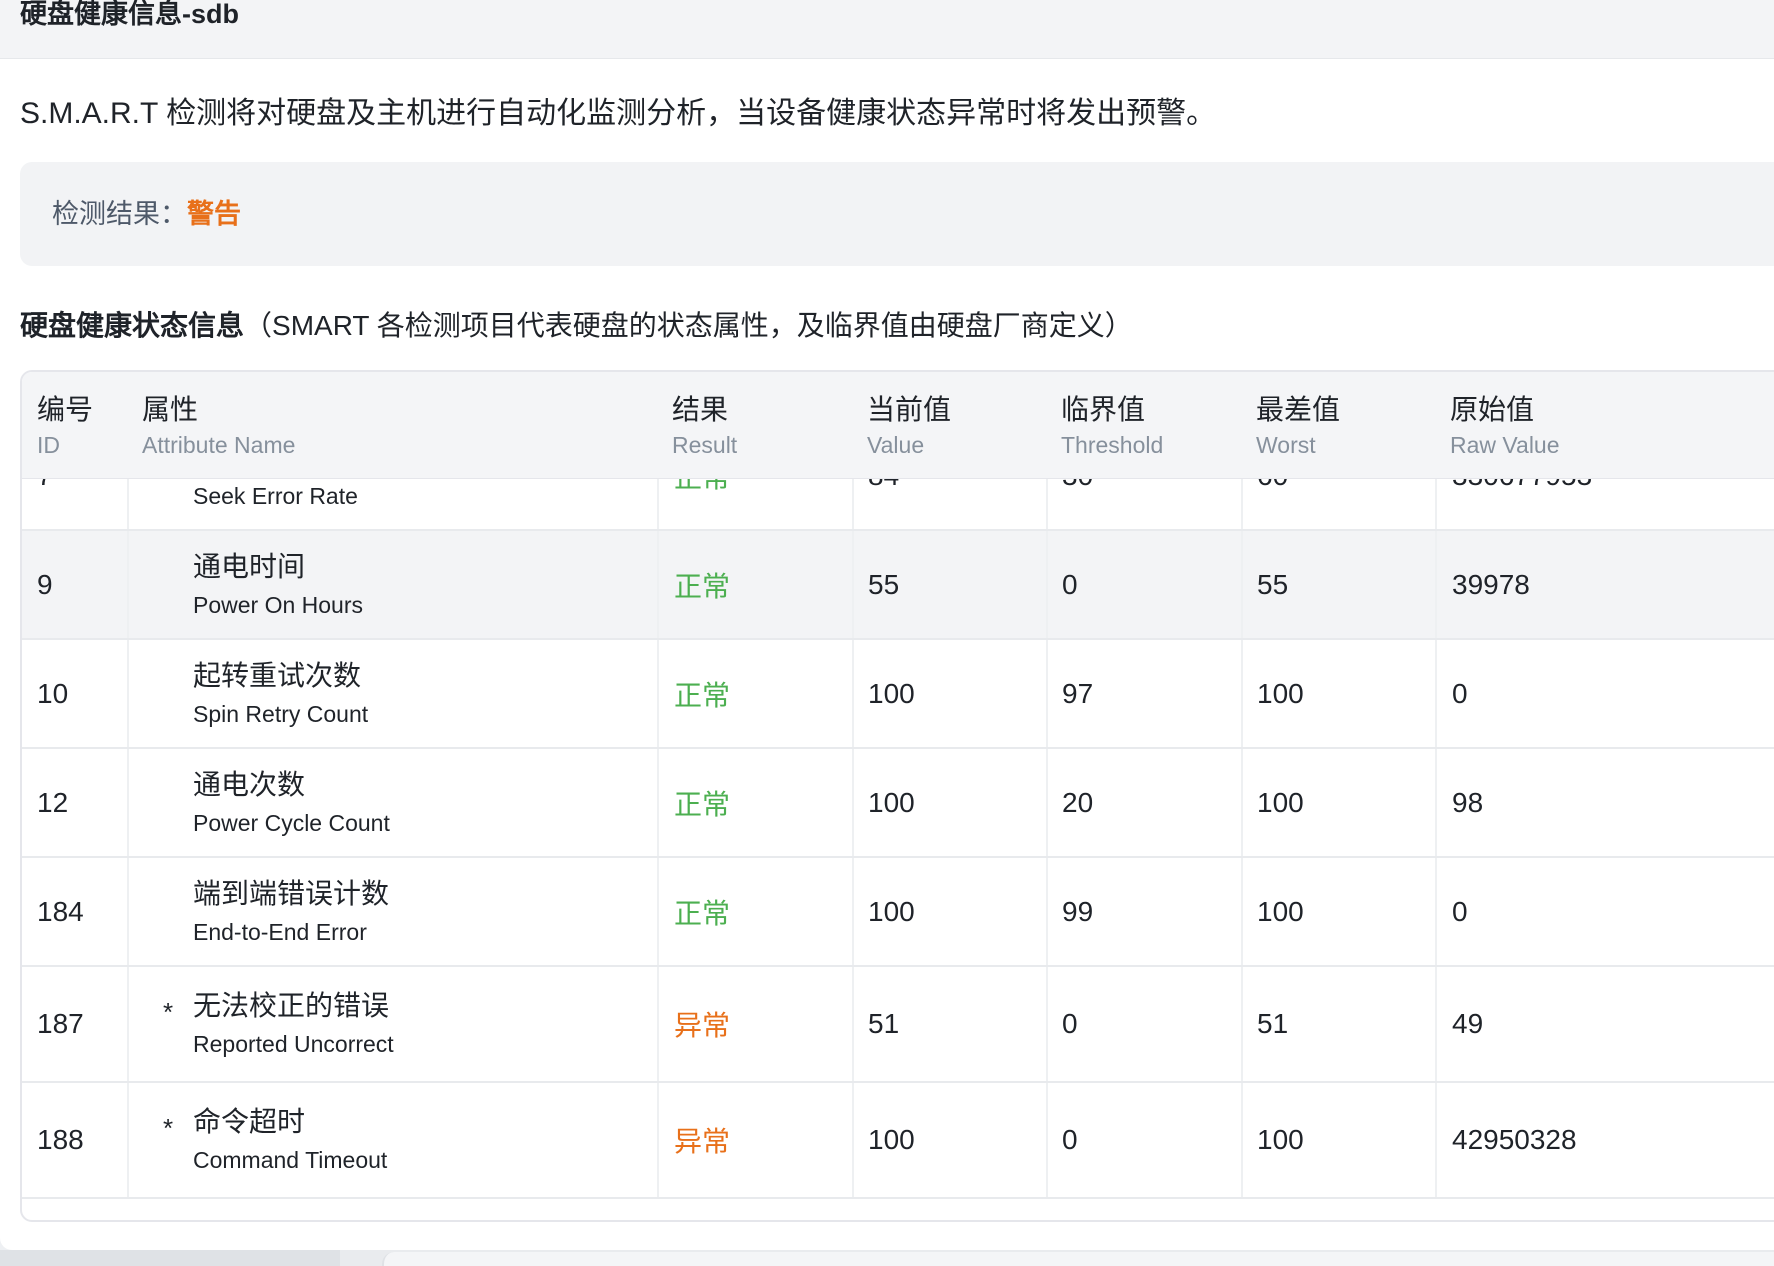 The height and width of the screenshot is (1266, 1774). What do you see at coordinates (60, 911) in the screenshot?
I see `cell-id: 184` at bounding box center [60, 911].